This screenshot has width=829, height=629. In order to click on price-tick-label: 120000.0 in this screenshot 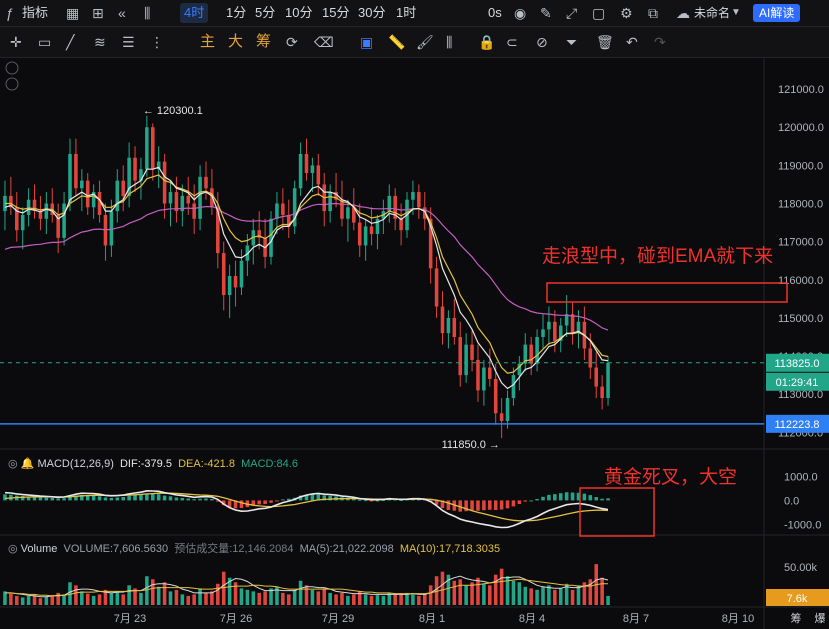, I will do `click(801, 128)`.